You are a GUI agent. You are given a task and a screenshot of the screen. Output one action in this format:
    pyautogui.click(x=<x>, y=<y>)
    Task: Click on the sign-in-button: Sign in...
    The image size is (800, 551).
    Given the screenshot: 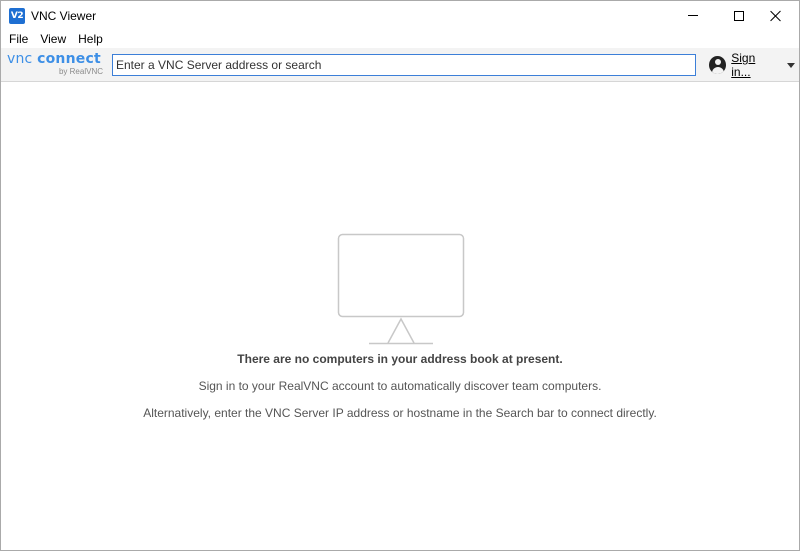 What is the action you would take?
    pyautogui.click(x=752, y=65)
    